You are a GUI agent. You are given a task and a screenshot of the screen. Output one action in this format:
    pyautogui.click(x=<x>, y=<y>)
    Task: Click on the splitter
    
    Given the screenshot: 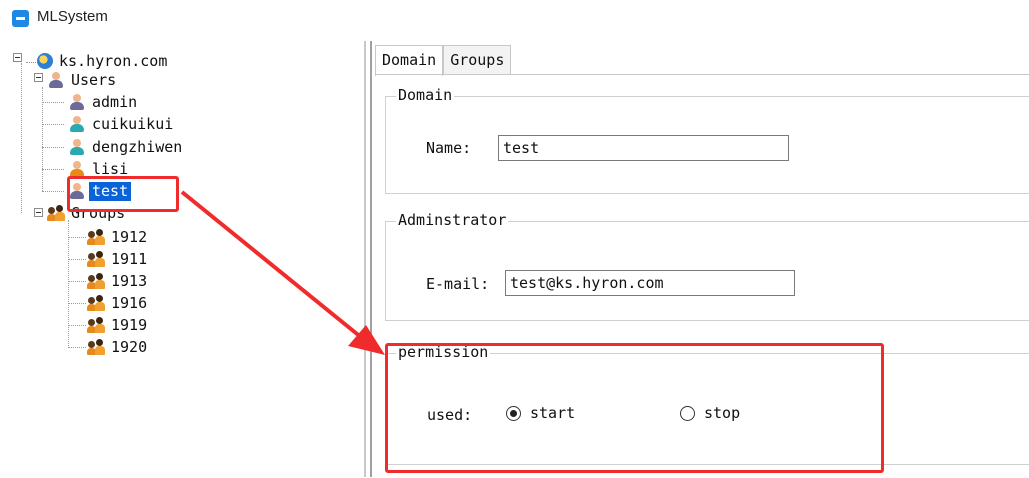 What is the action you would take?
    pyautogui.click(x=365, y=259)
    